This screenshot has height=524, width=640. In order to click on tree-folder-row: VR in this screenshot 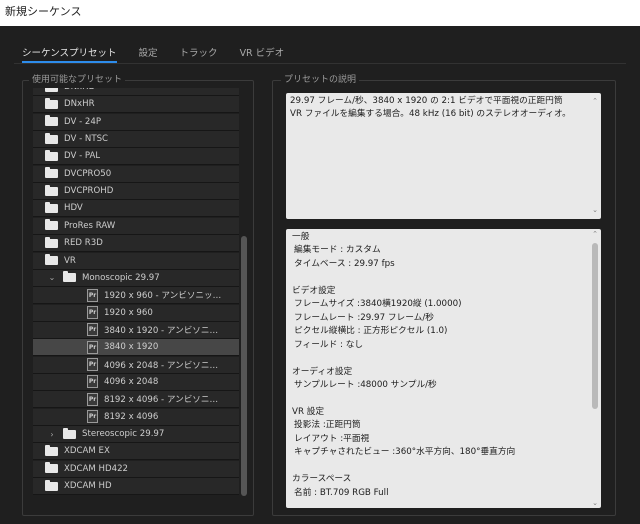, I will do `click(136, 261)`.